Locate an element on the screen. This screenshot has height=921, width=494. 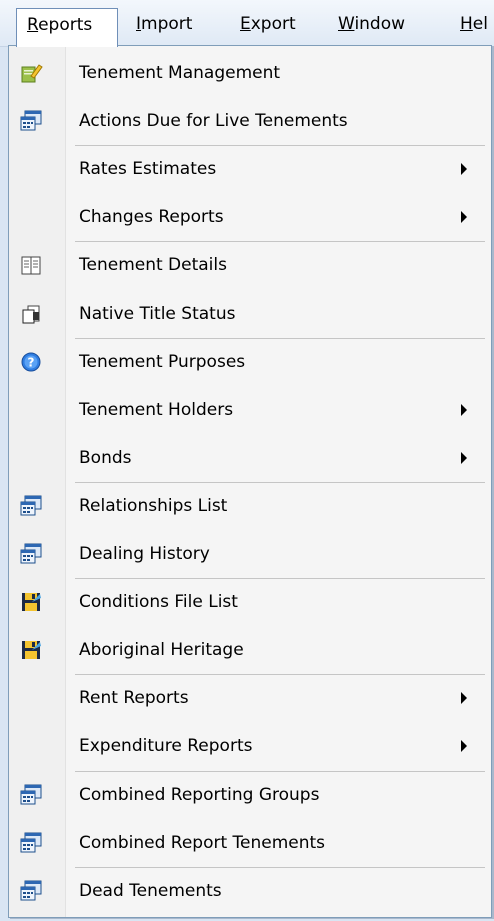
menu-item-actions-due-for-live-tenements: Actions Due for Live Tenements is located at coordinates (250, 121).